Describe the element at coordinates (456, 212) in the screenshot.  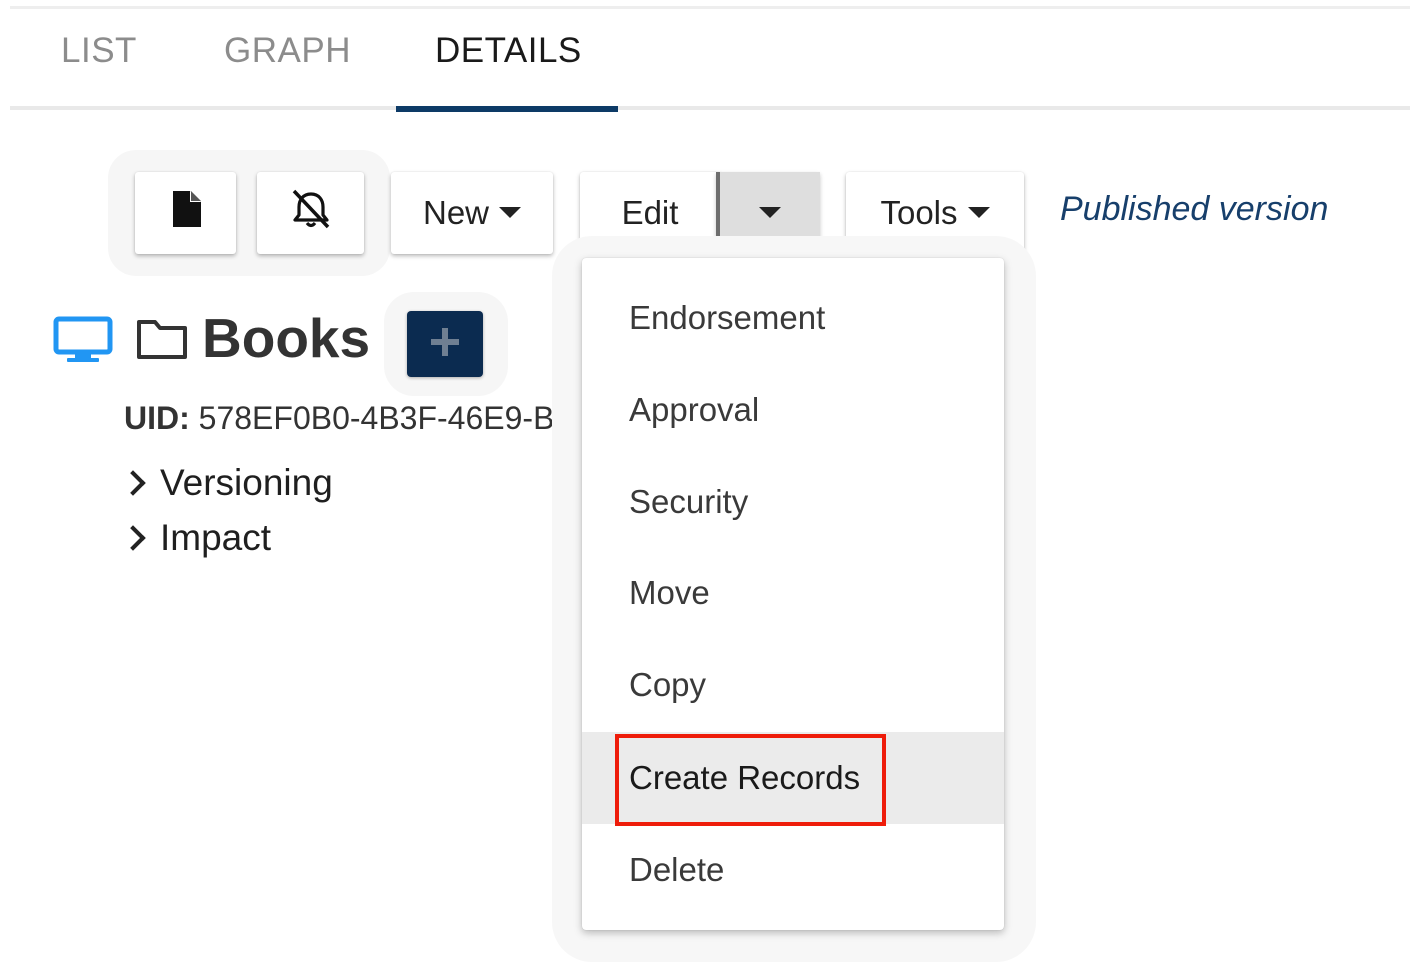
I see `new-button-label: New` at that location.